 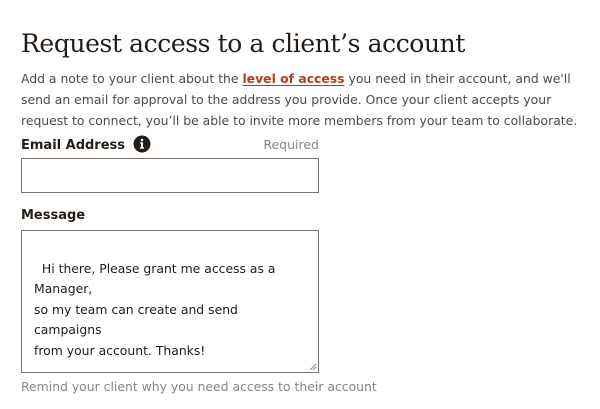 What do you see at coordinates (132, 78) in the screenshot?
I see `intro-text-before-link: Add a note to your client about the` at bounding box center [132, 78].